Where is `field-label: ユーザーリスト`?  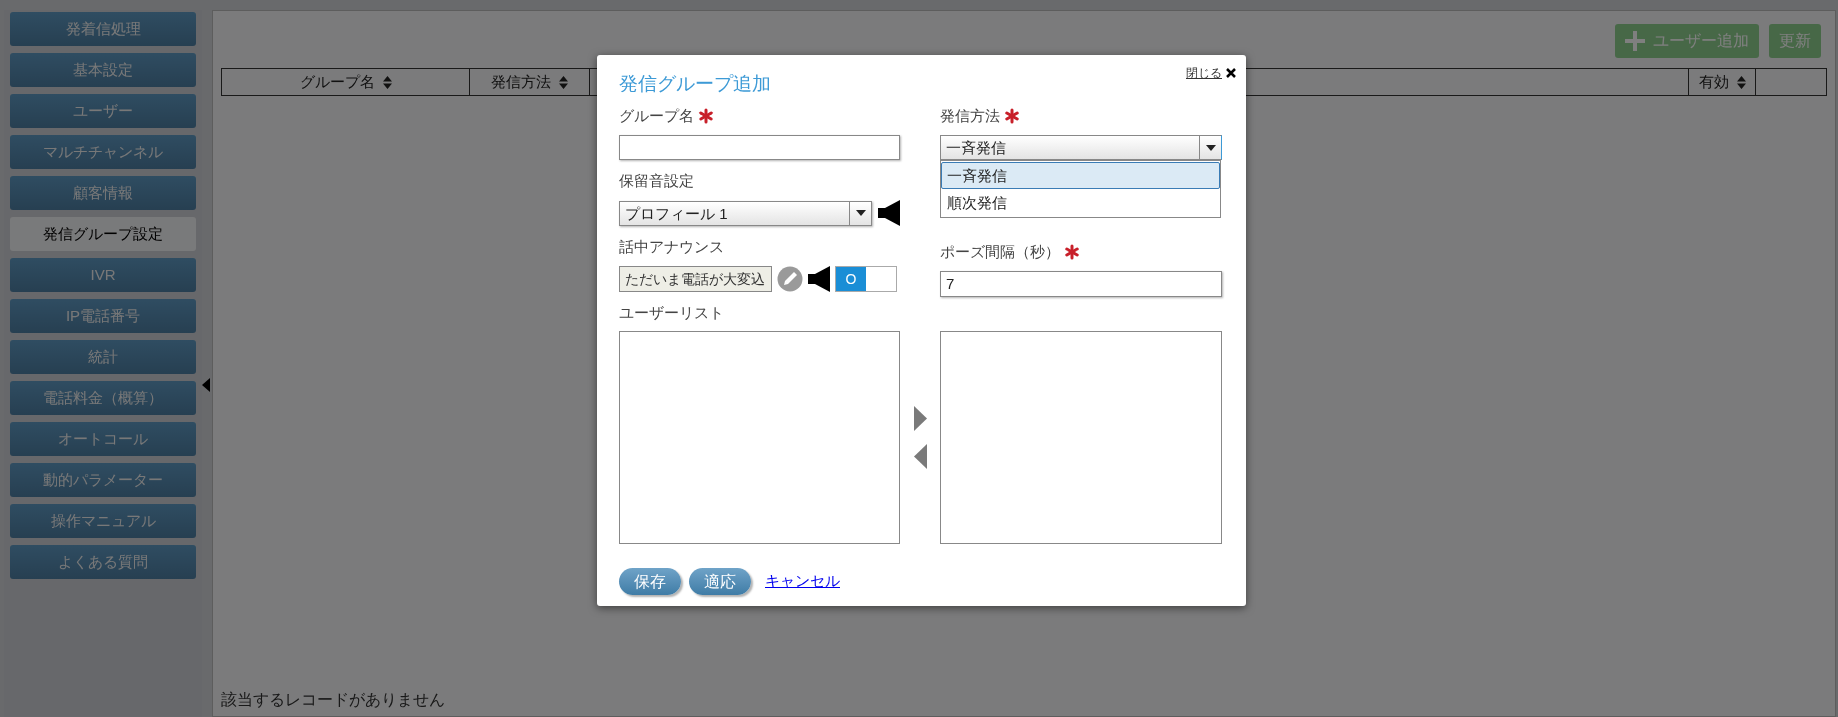
field-label: ユーザーリスト is located at coordinates (671, 312).